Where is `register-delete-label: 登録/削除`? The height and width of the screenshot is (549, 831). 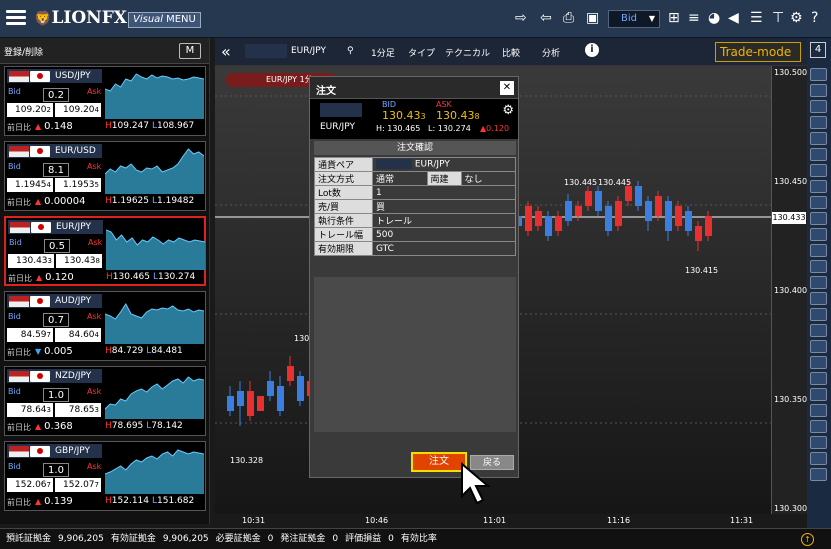
register-delete-label: 登録/削除 is located at coordinates (23, 51).